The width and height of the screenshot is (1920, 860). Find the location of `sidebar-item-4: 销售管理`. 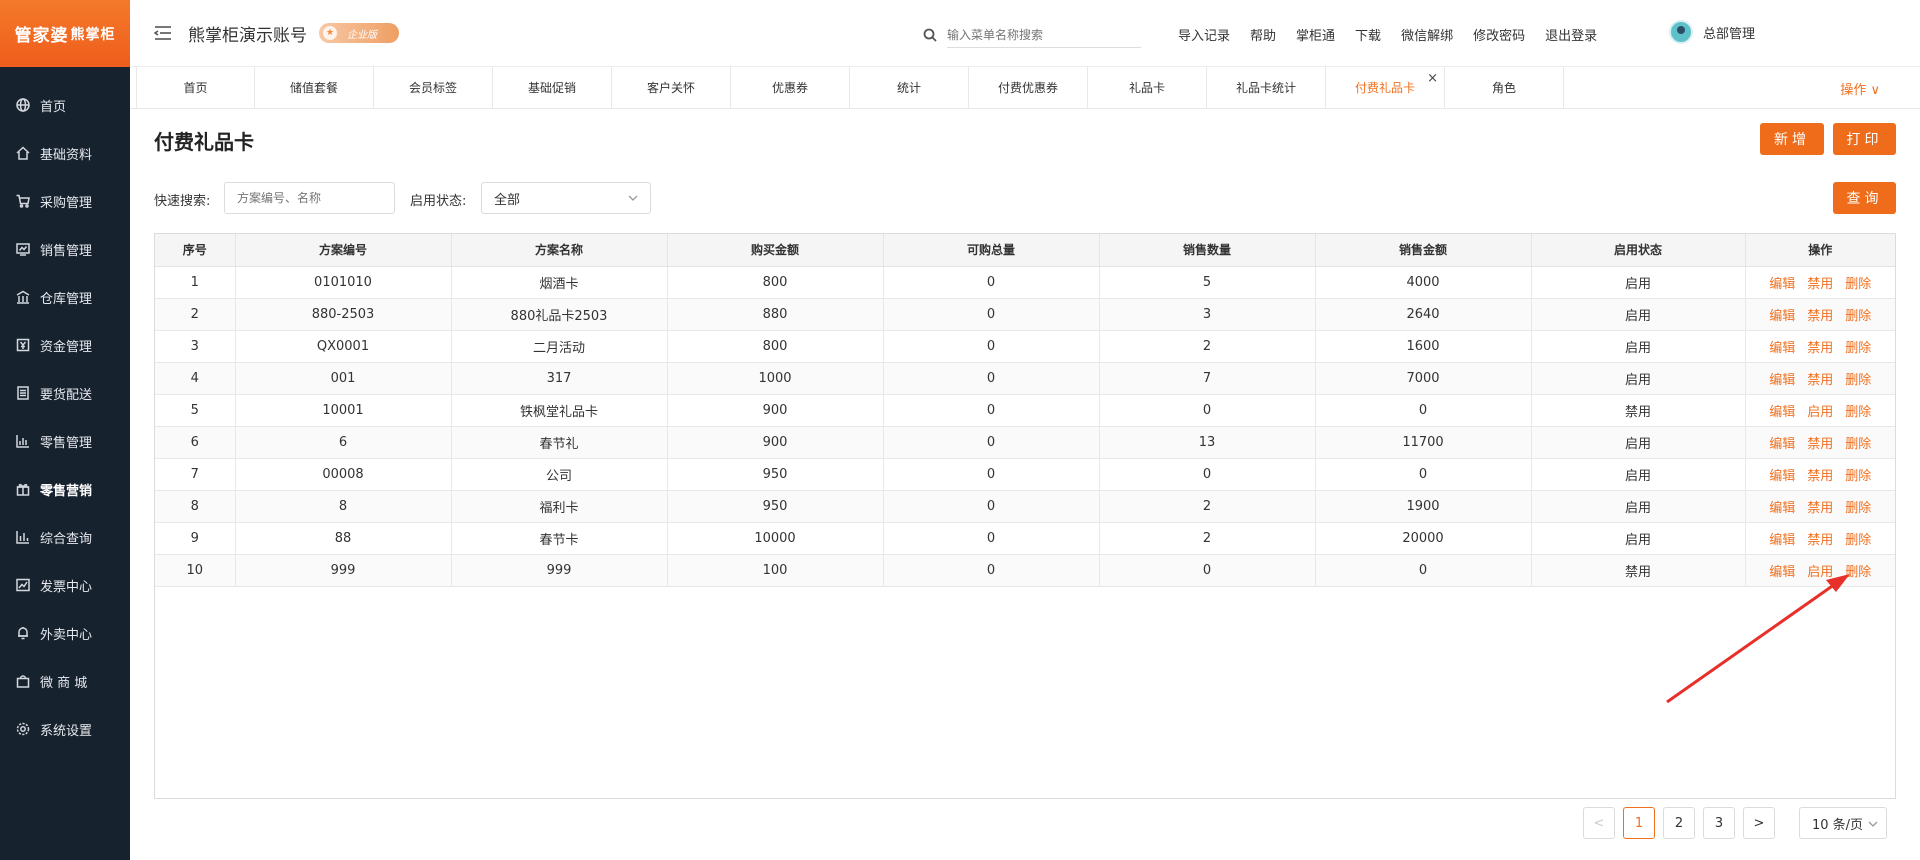

sidebar-item-4: 销售管理 is located at coordinates (65, 249).